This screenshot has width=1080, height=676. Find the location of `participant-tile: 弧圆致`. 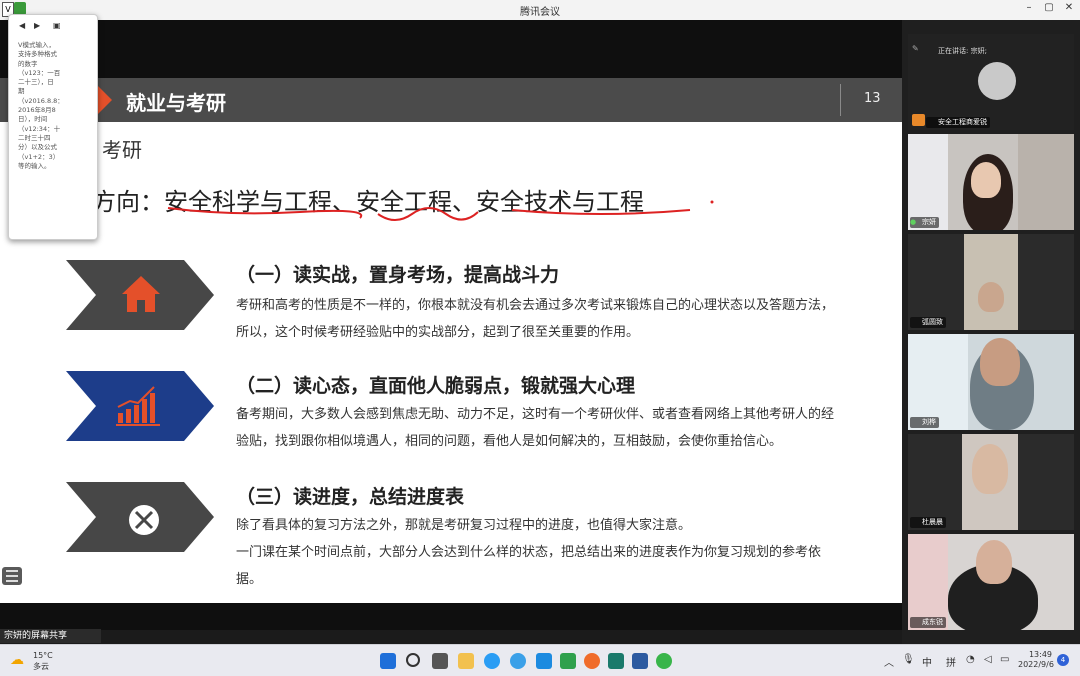

participant-tile: 弧圆致 is located at coordinates (991, 282).